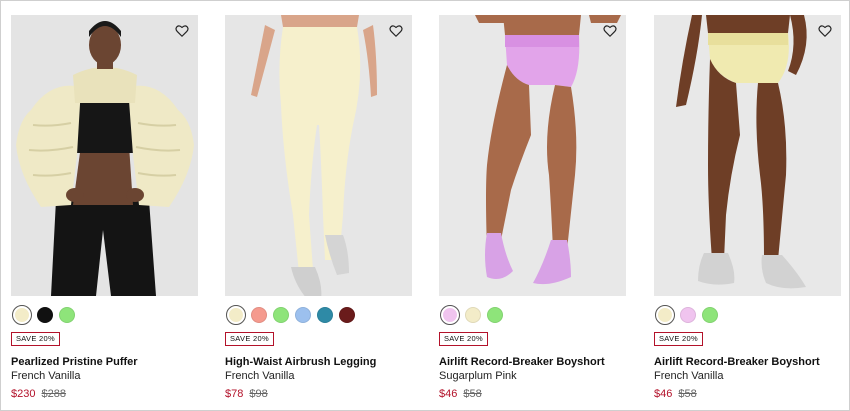  Describe the element at coordinates (104, 394) in the screenshot. I see `product-price: $230 $288` at that location.